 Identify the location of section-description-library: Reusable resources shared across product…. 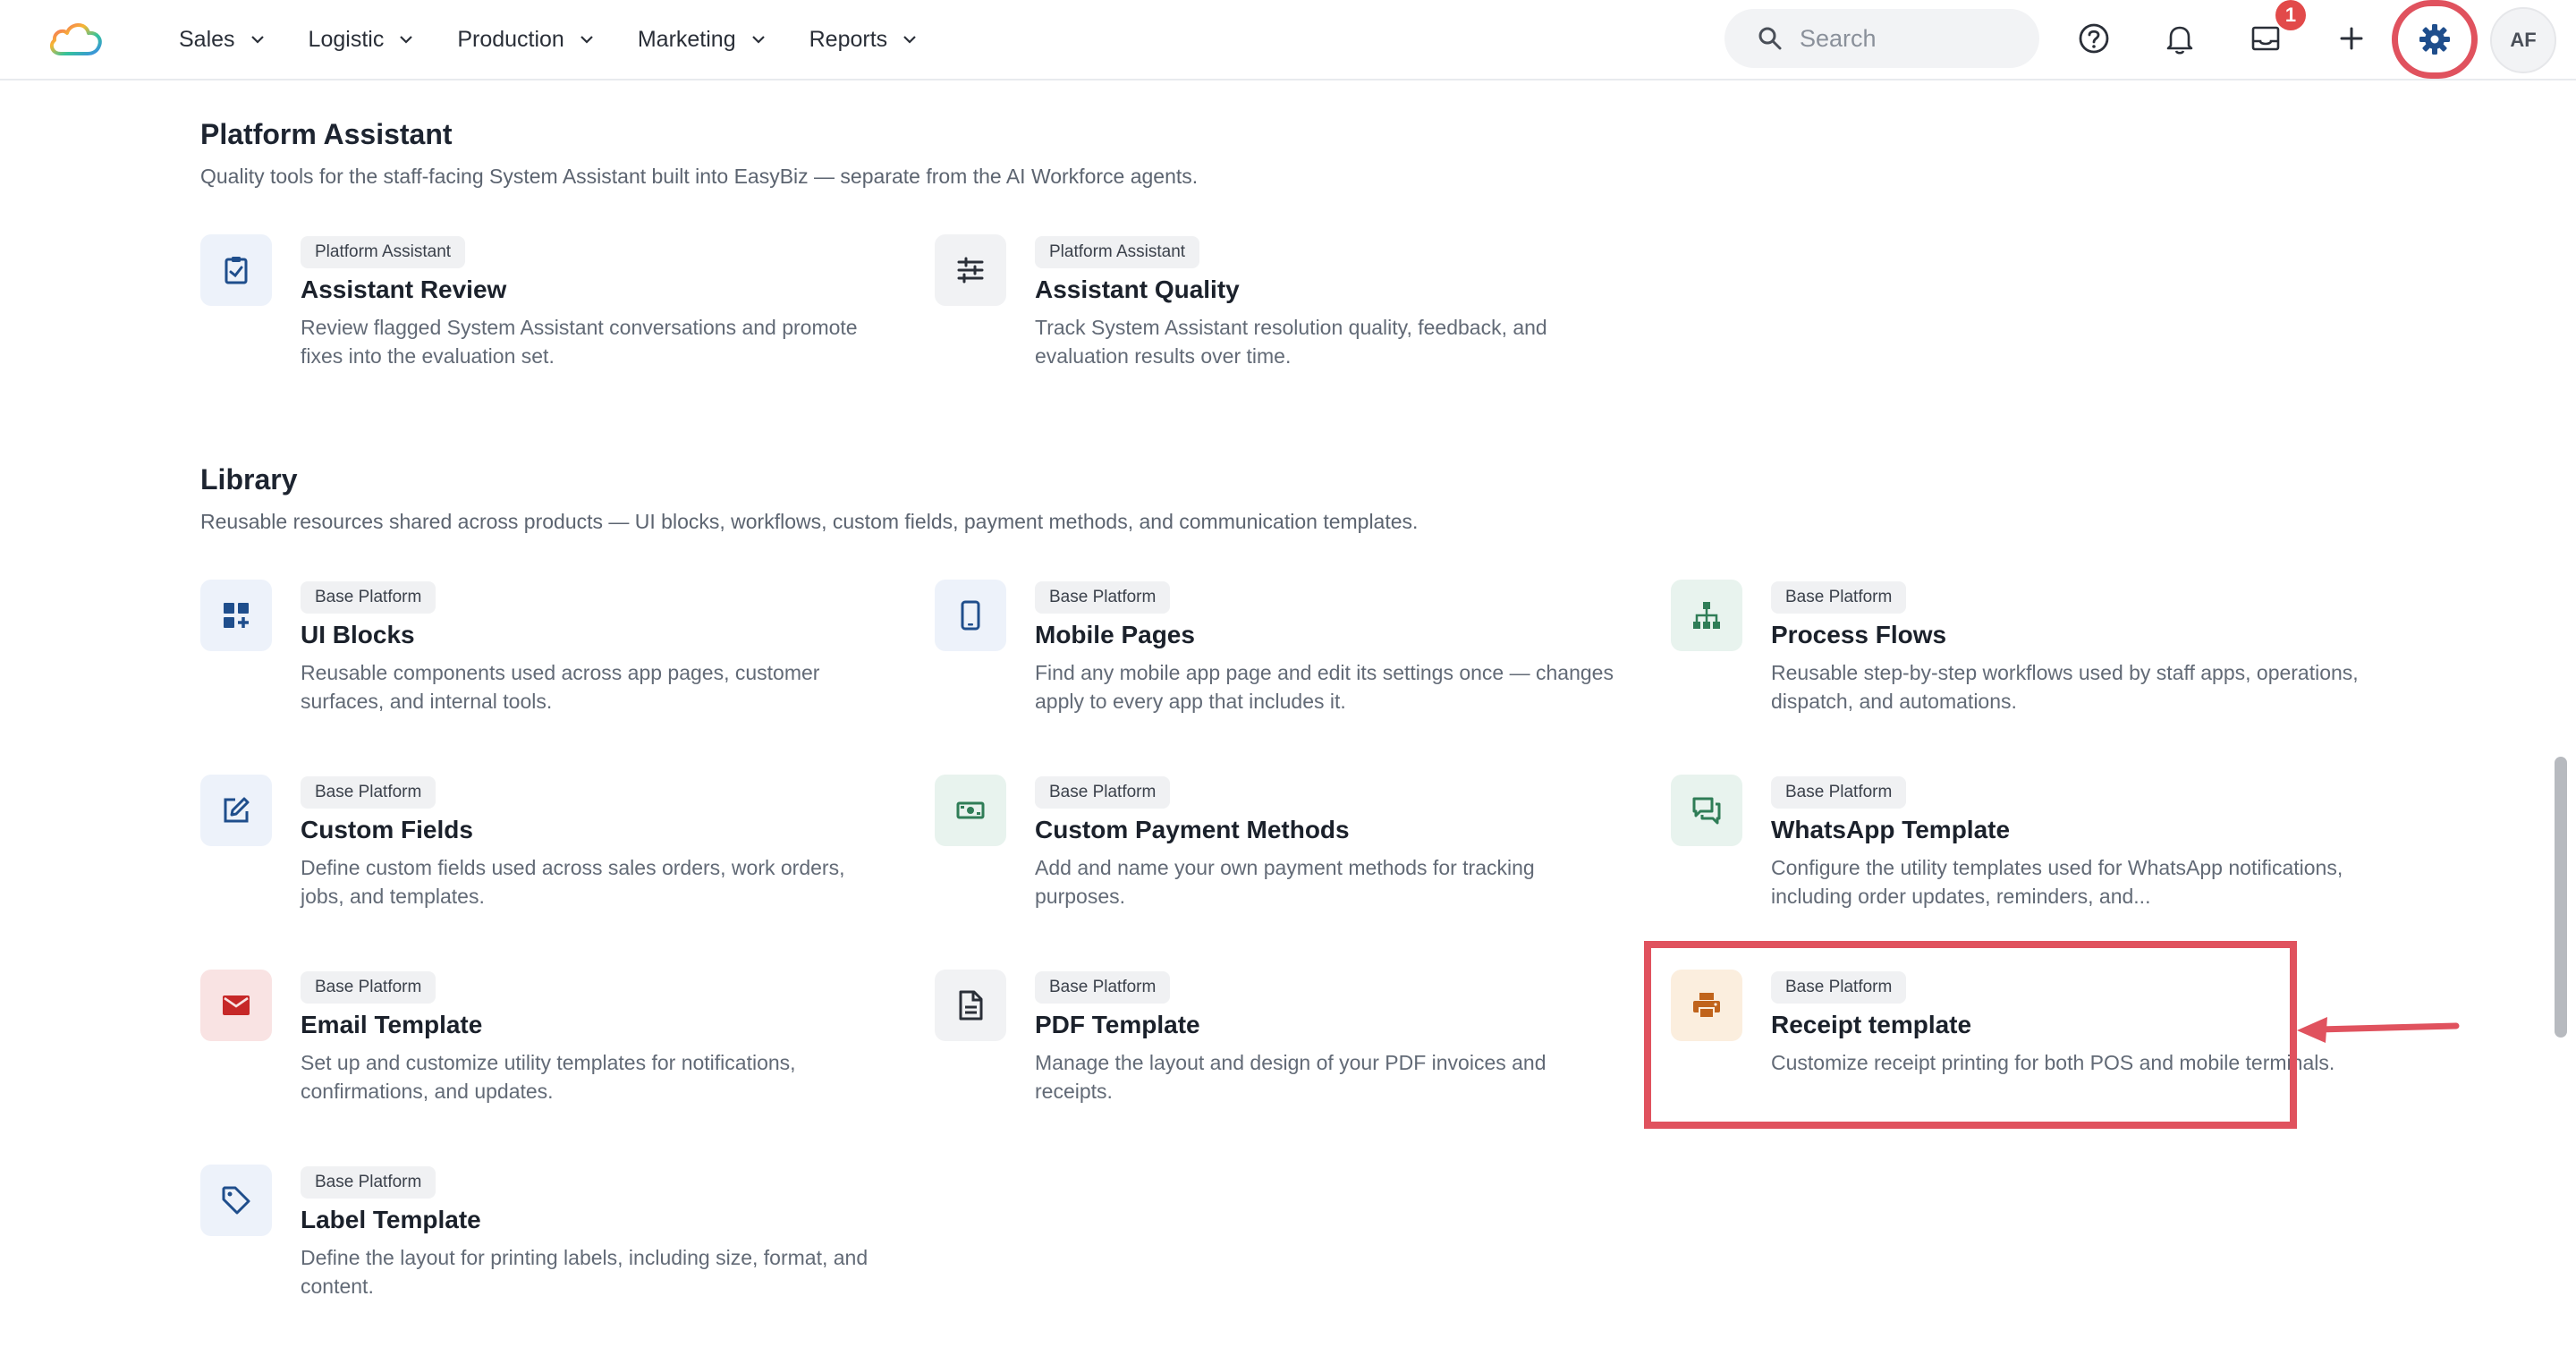
(809, 521).